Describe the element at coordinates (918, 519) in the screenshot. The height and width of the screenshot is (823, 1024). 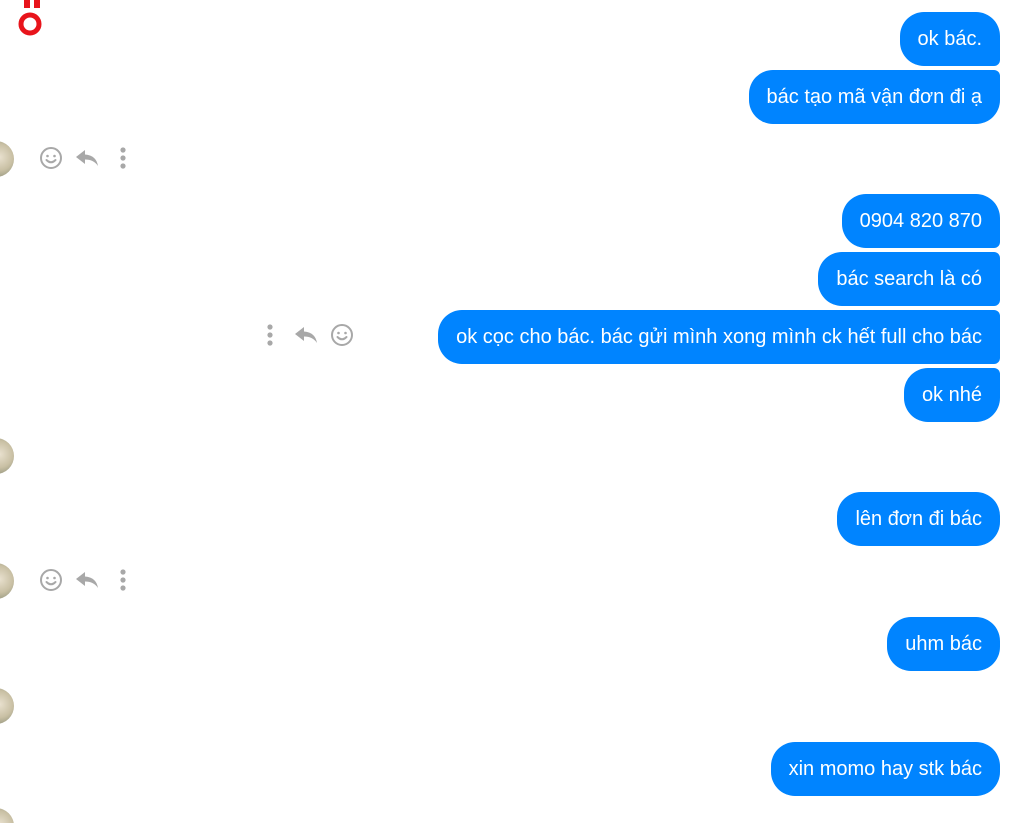
I see `message-bubble: lên đơn đi bác` at that location.